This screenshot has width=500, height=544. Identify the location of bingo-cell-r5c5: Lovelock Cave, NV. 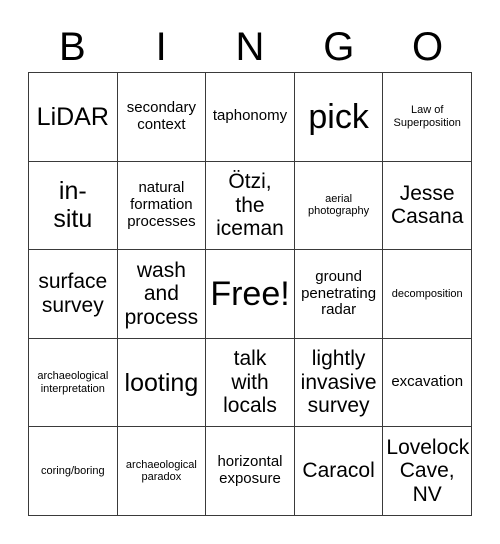
(427, 471).